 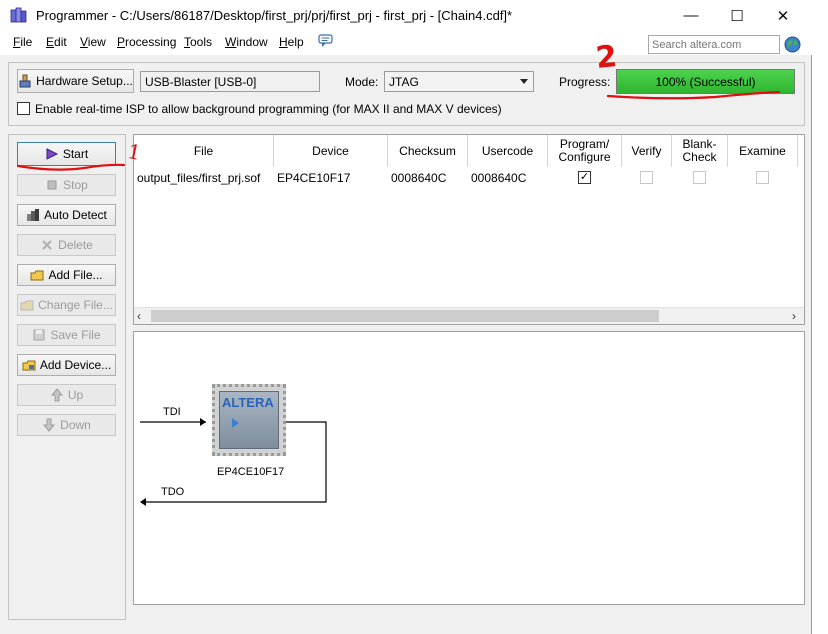 I want to click on whats-this-icon, so click(x=326, y=41).